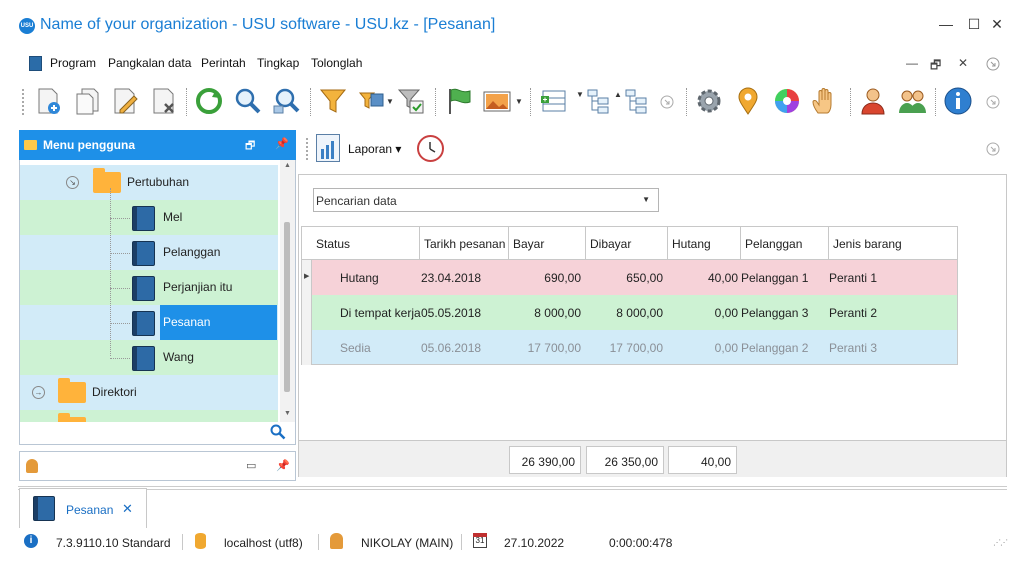 The height and width of the screenshot is (568, 1024). What do you see at coordinates (993, 64) in the screenshot?
I see `overflow-icon` at bounding box center [993, 64].